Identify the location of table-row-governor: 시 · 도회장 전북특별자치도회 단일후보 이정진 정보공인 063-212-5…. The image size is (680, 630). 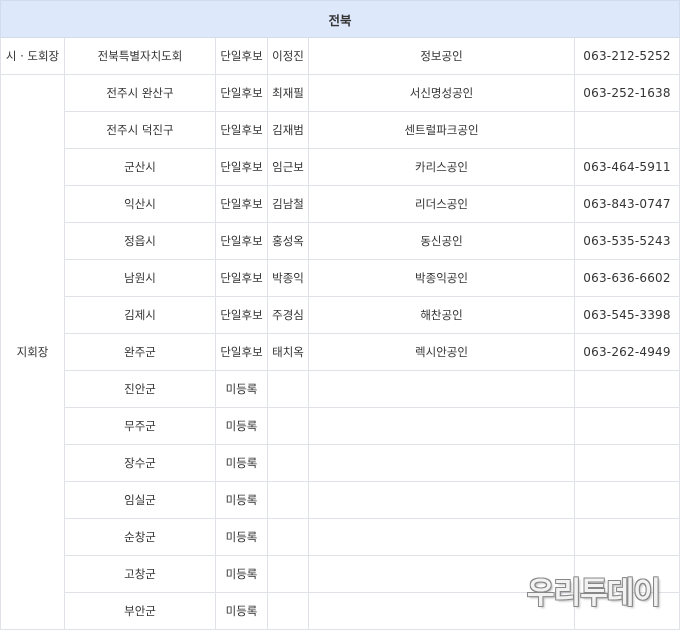
(340, 56).